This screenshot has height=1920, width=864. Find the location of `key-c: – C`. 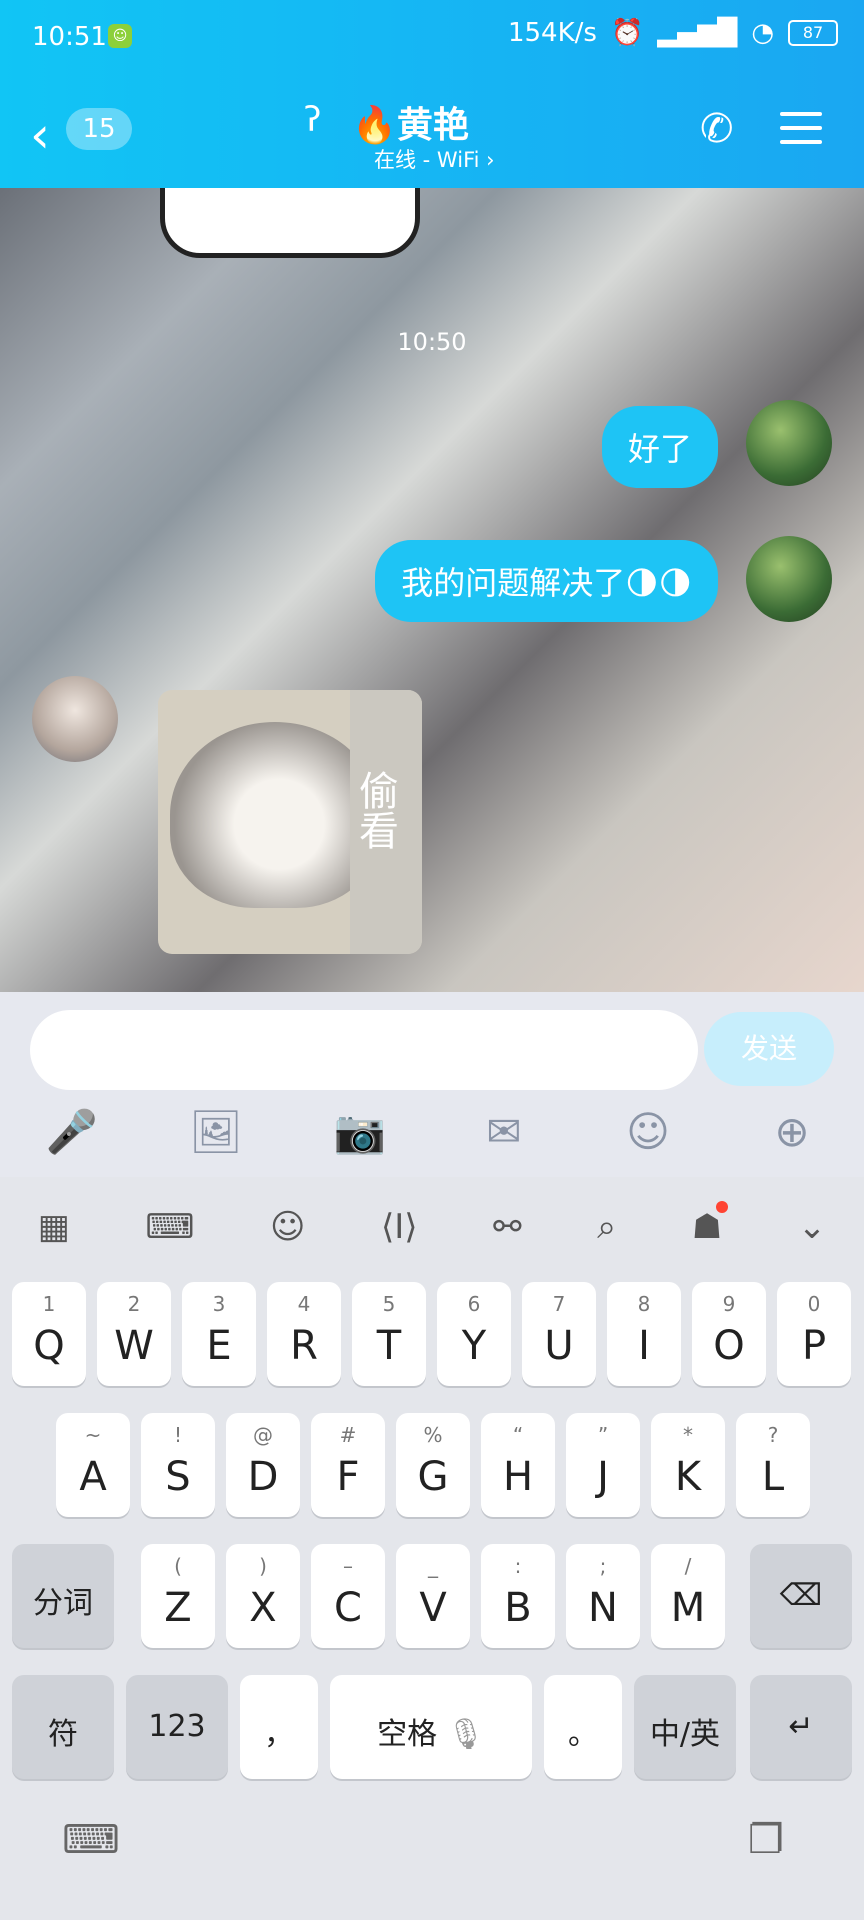

key-c: – C is located at coordinates (348, 1596).